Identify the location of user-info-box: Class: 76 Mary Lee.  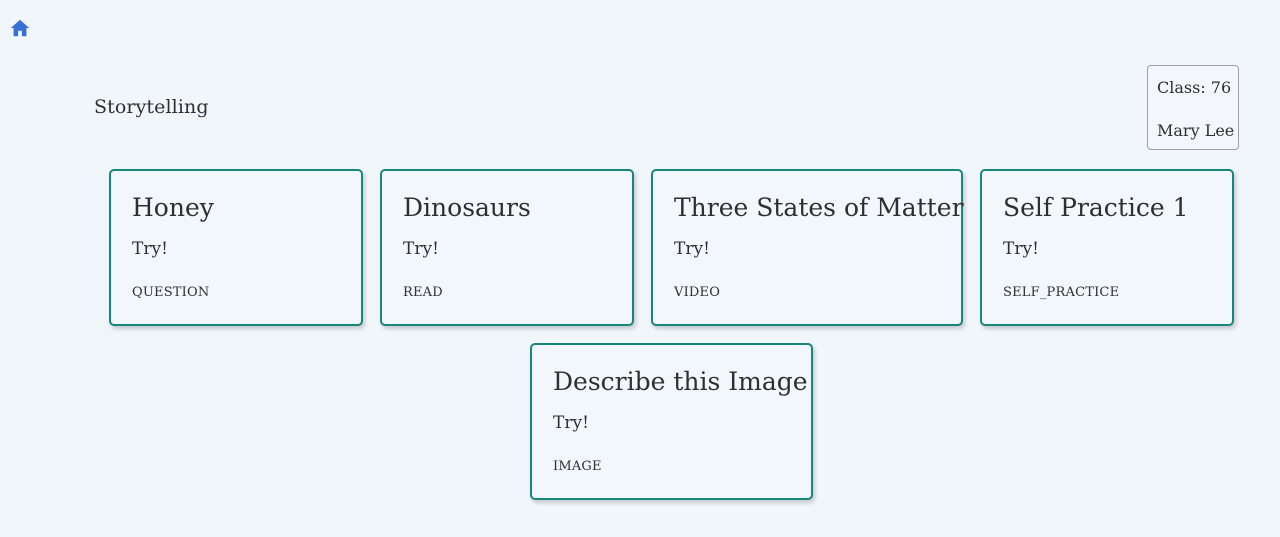
(1193, 107).